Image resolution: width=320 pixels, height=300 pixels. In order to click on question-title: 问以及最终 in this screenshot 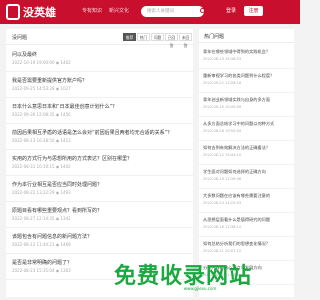, I will do `click(24, 54)`.